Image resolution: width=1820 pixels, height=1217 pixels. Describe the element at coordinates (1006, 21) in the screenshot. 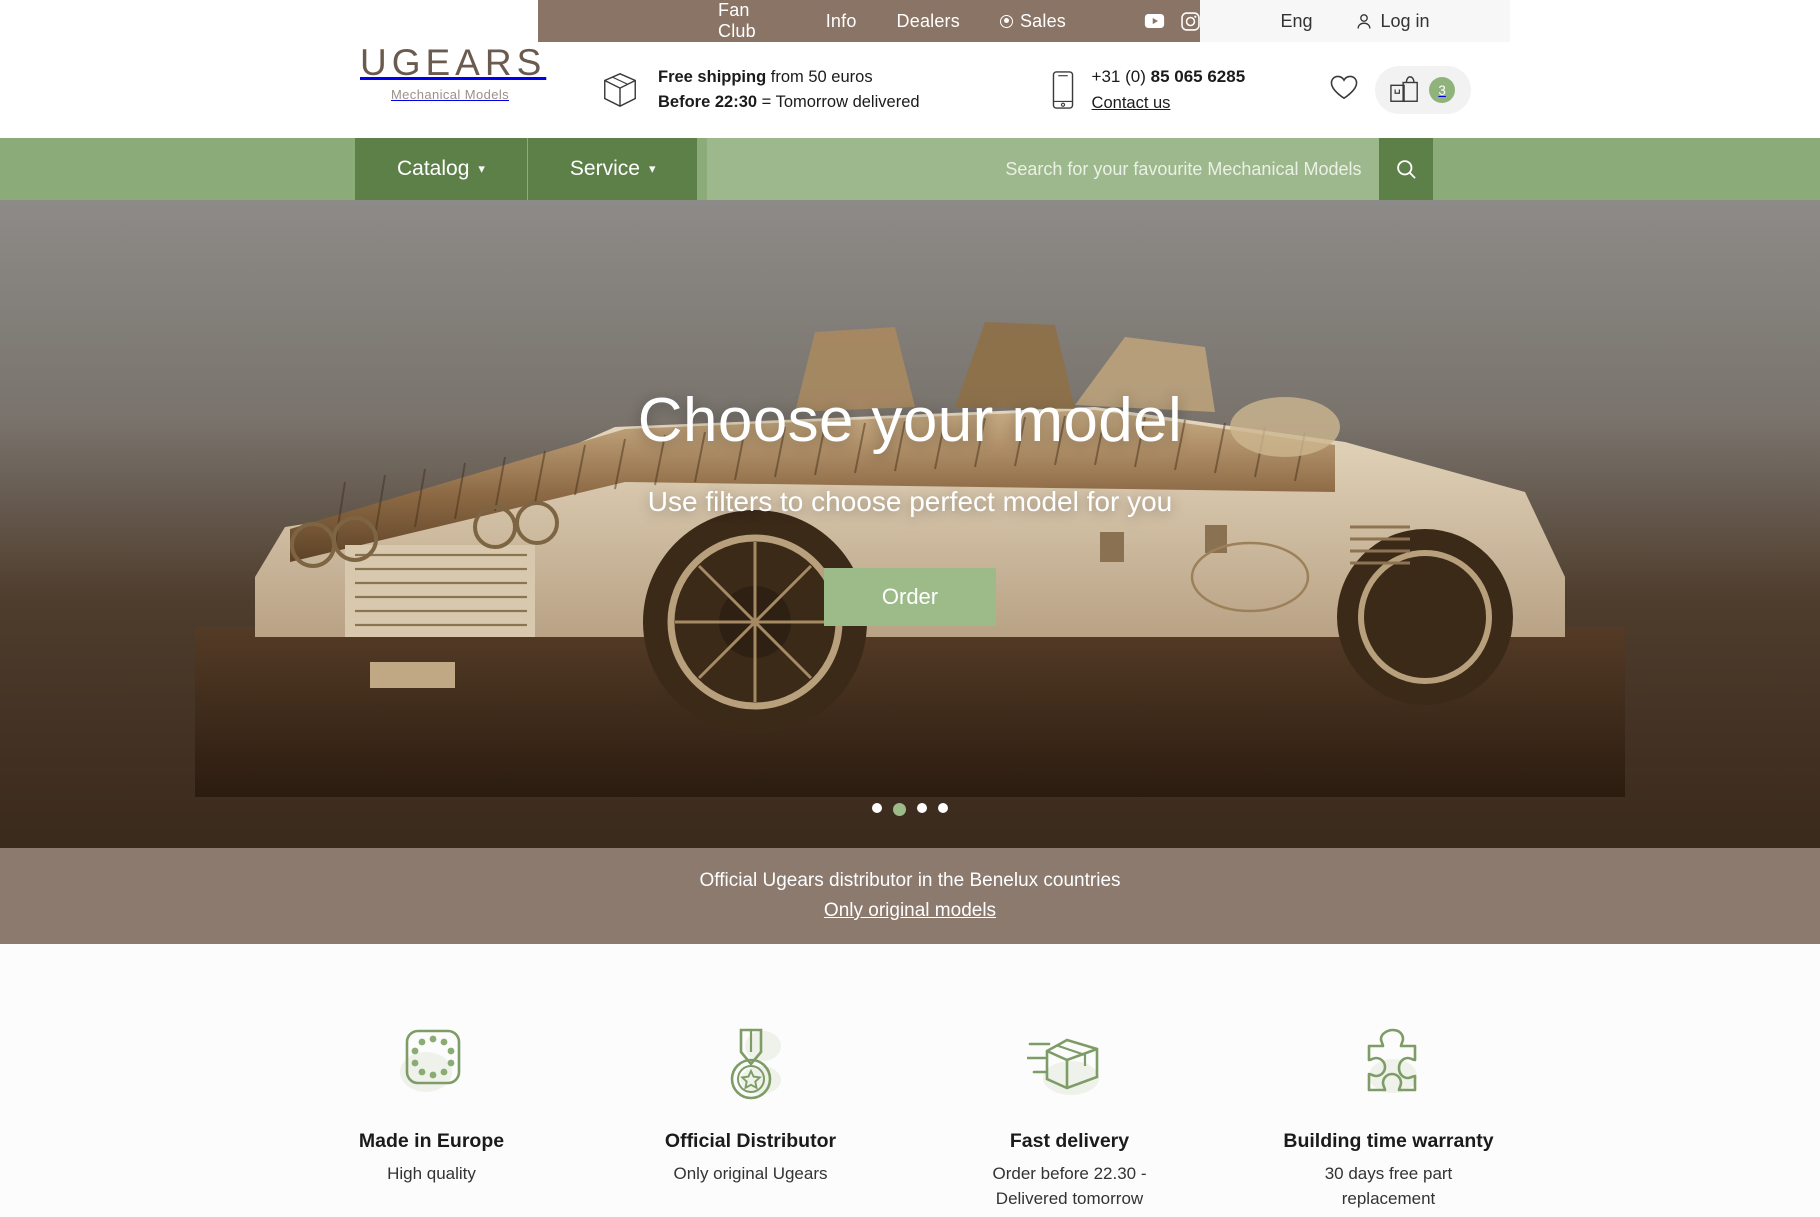

I see `sale-dot-icon` at that location.